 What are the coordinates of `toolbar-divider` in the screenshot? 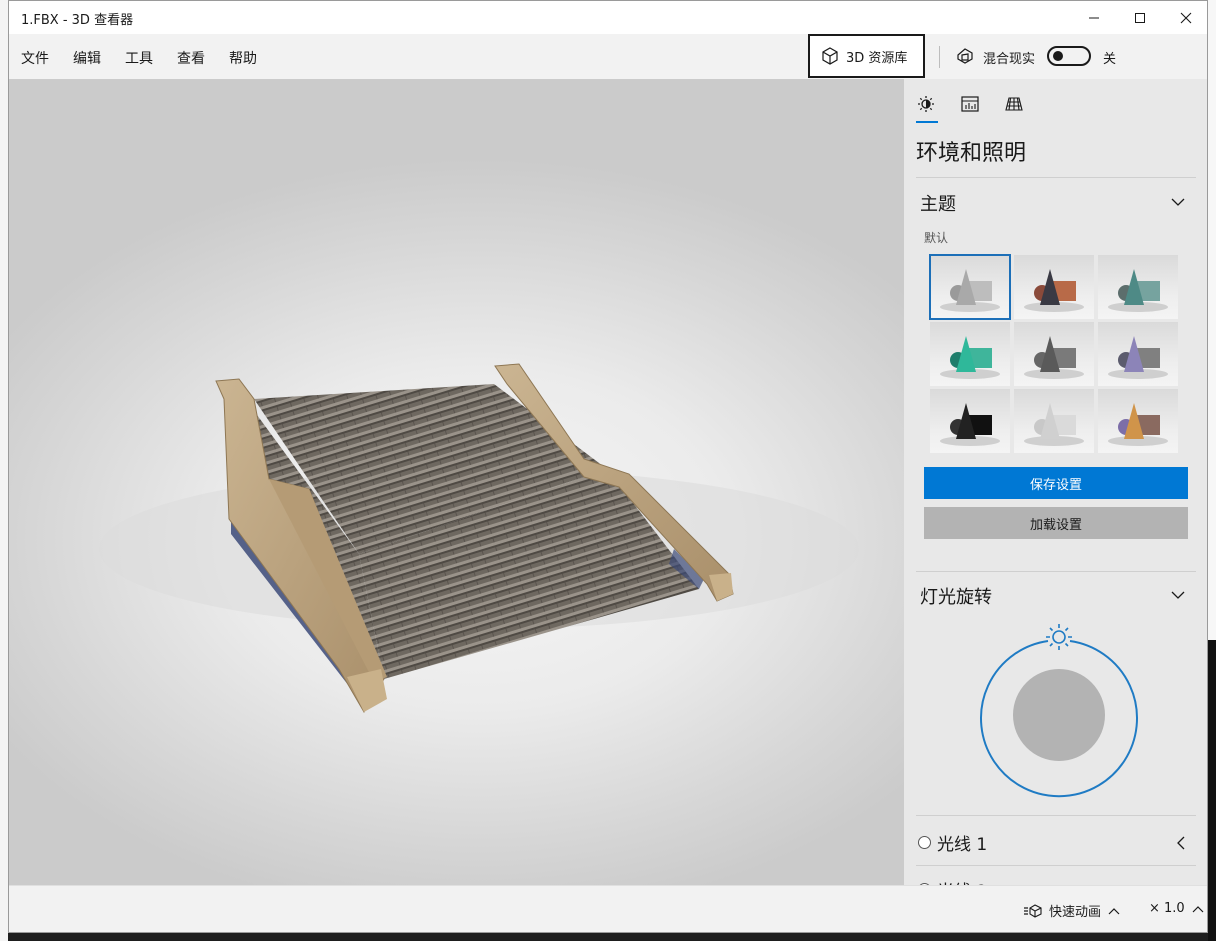 It's located at (939, 57).